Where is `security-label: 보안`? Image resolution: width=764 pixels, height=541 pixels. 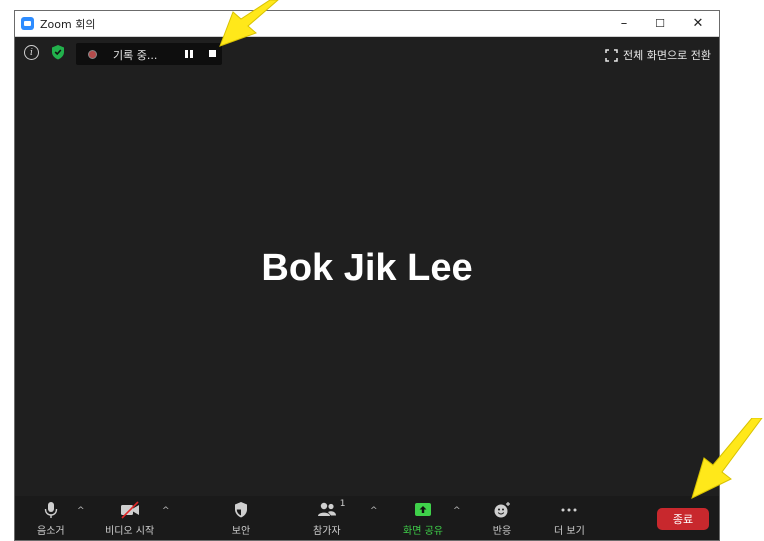
security-label: 보안 is located at coordinates (241, 531).